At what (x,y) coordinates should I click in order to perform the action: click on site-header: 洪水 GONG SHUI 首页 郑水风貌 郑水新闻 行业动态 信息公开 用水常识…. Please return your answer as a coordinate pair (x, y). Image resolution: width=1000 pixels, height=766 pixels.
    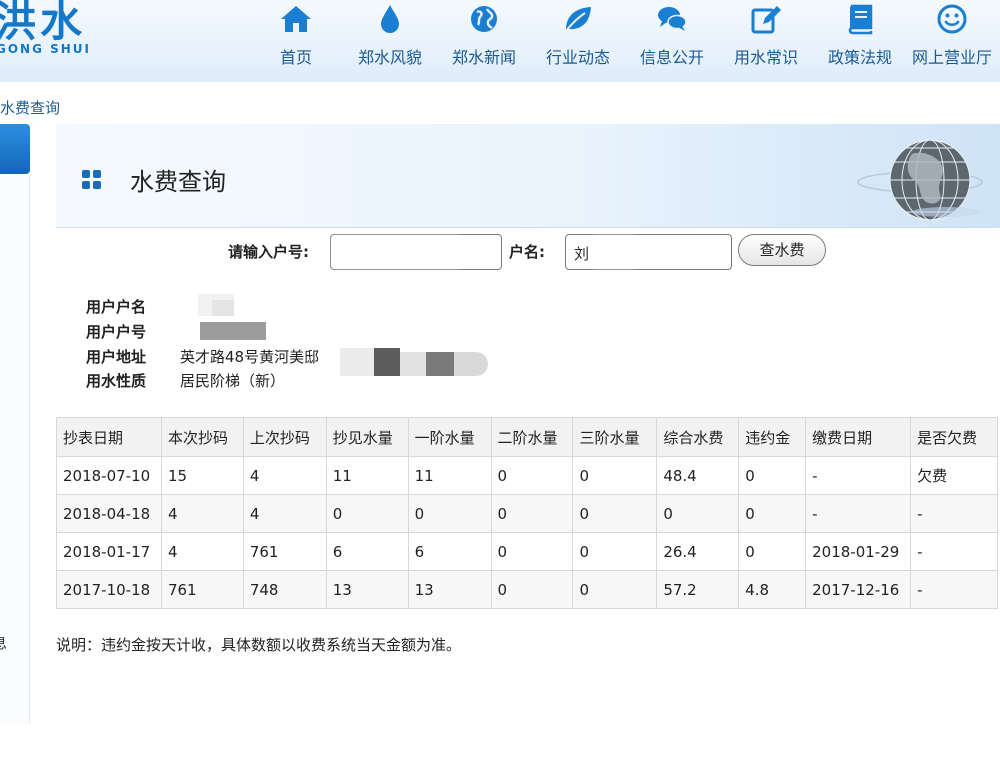
    Looking at the image, I should click on (500, 41).